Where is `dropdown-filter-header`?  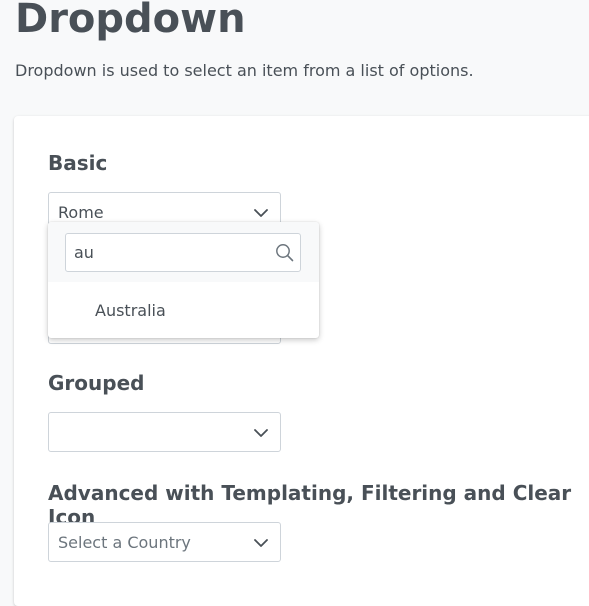
dropdown-filter-header is located at coordinates (183, 252).